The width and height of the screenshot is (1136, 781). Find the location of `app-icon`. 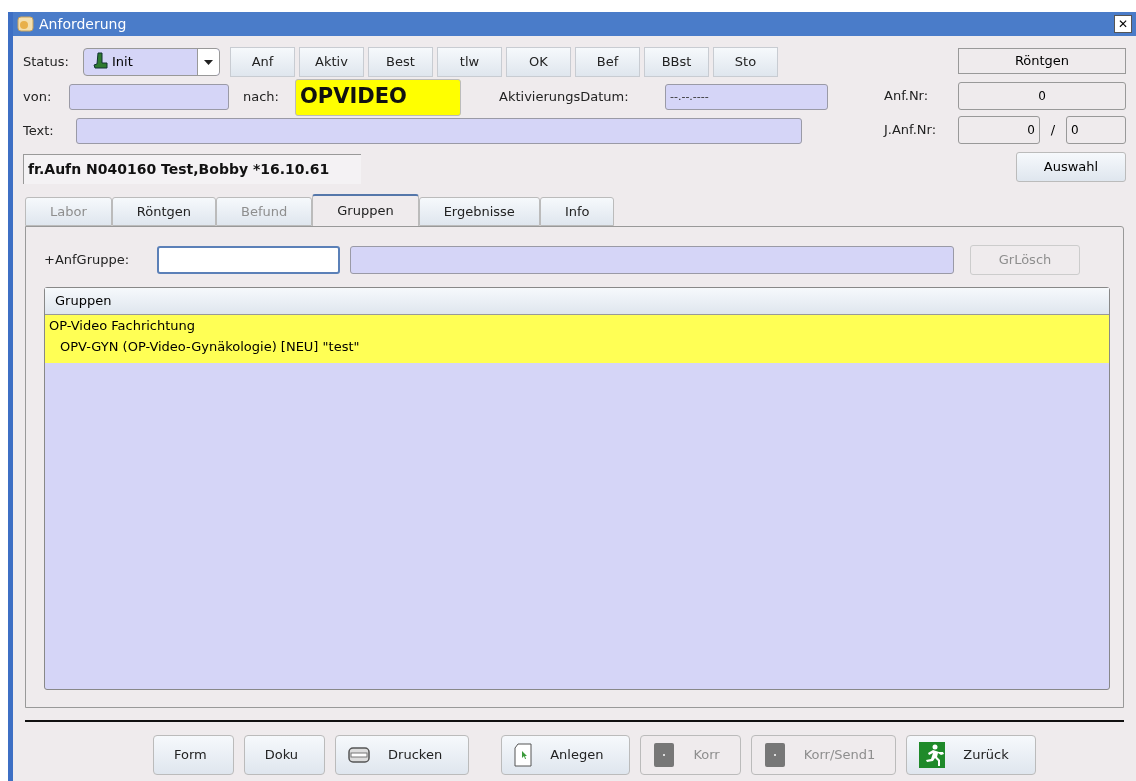

app-icon is located at coordinates (26, 24).